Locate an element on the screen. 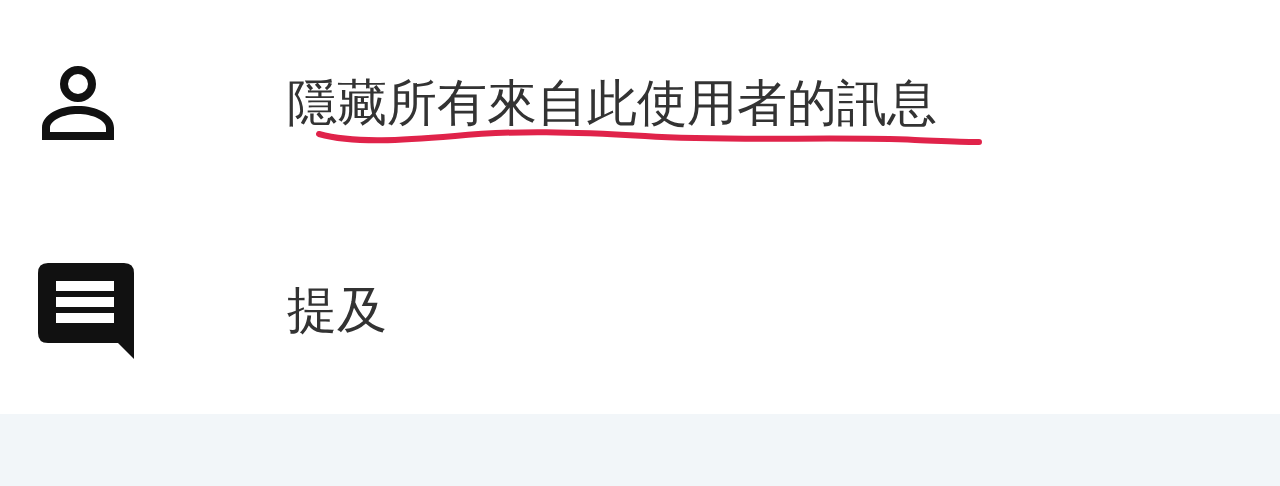 Image resolution: width=1280 pixels, height=486 pixels. message-icon is located at coordinates (86, 310).